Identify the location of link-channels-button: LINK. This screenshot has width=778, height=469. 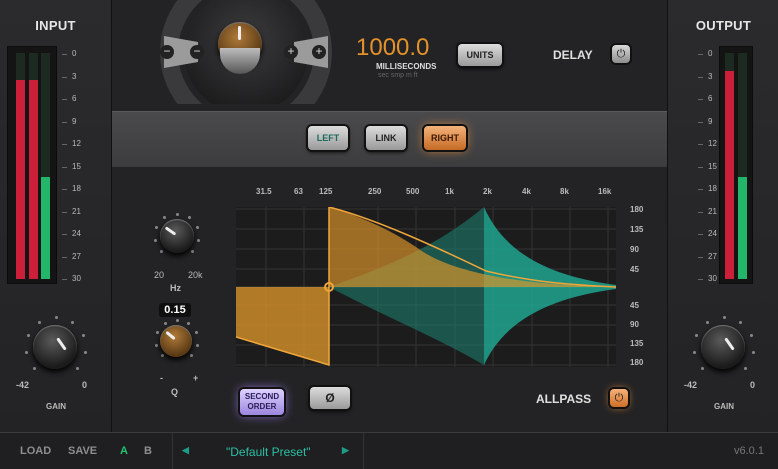
(386, 138).